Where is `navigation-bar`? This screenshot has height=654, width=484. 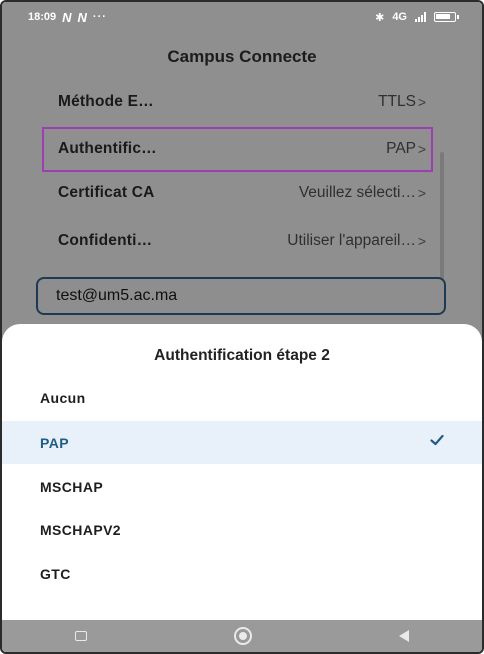
navigation-bar is located at coordinates (242, 636).